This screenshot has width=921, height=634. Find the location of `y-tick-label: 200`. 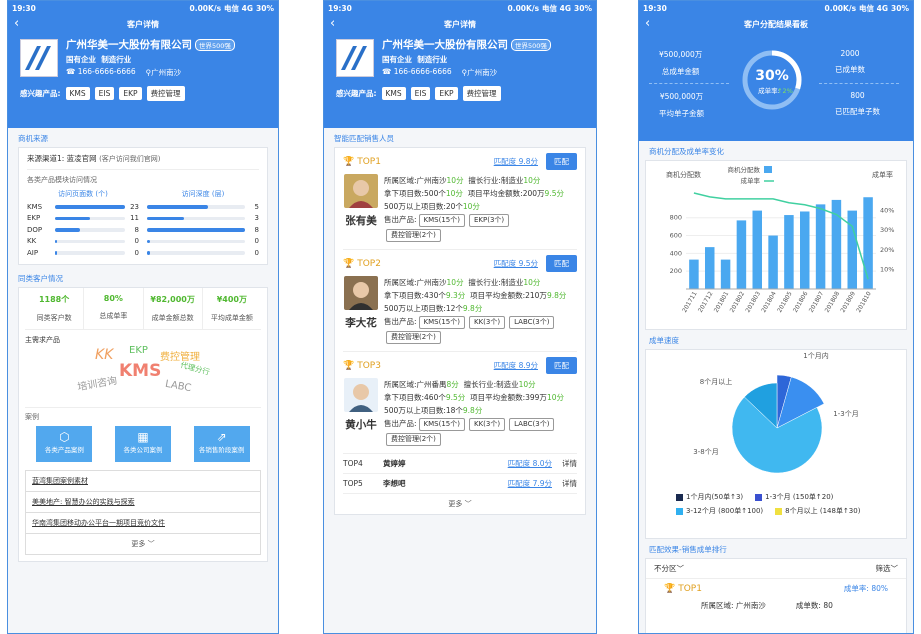

y-tick-label: 200 is located at coordinates (676, 271).